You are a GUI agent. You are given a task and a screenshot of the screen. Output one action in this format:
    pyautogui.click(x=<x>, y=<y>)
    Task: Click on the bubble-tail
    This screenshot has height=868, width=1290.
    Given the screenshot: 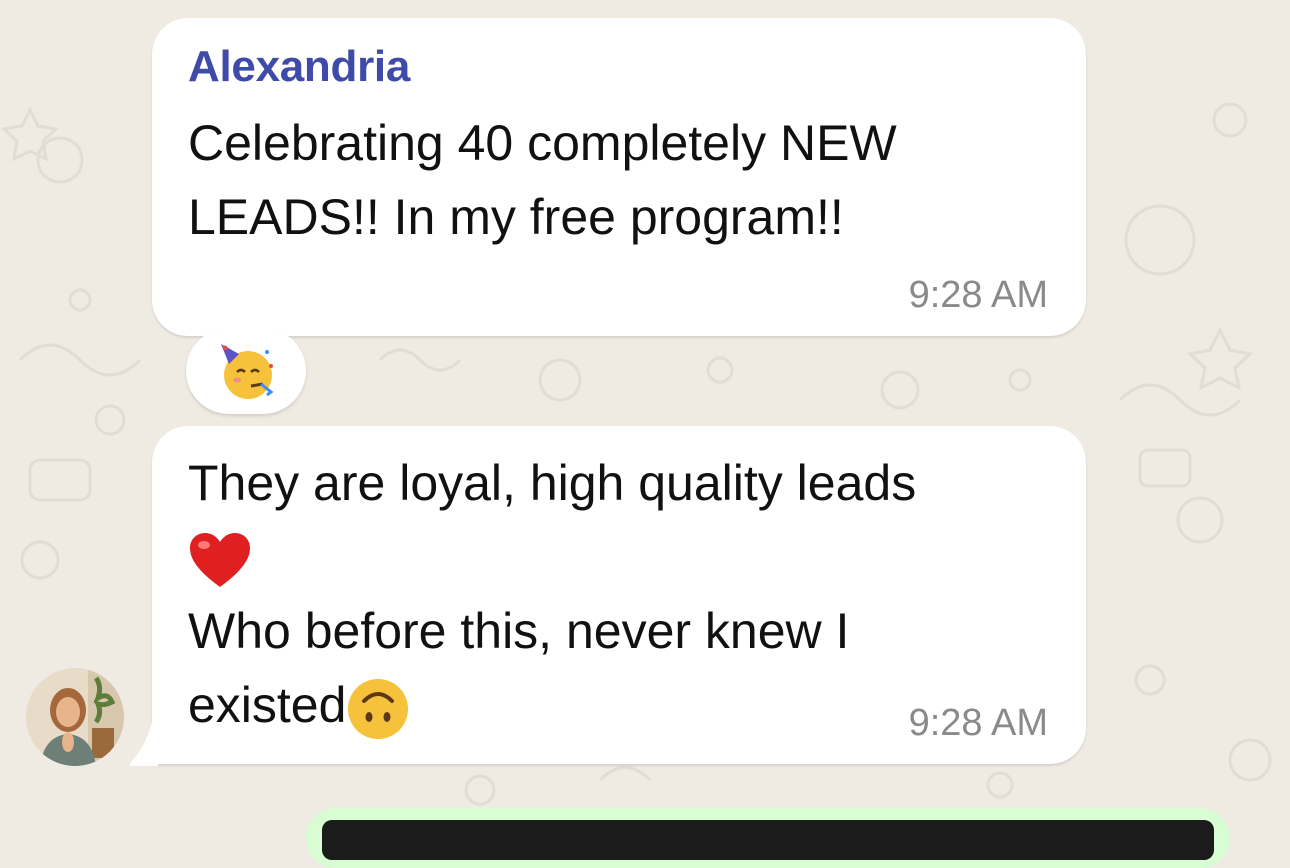 What is the action you would take?
    pyautogui.click(x=143, y=744)
    